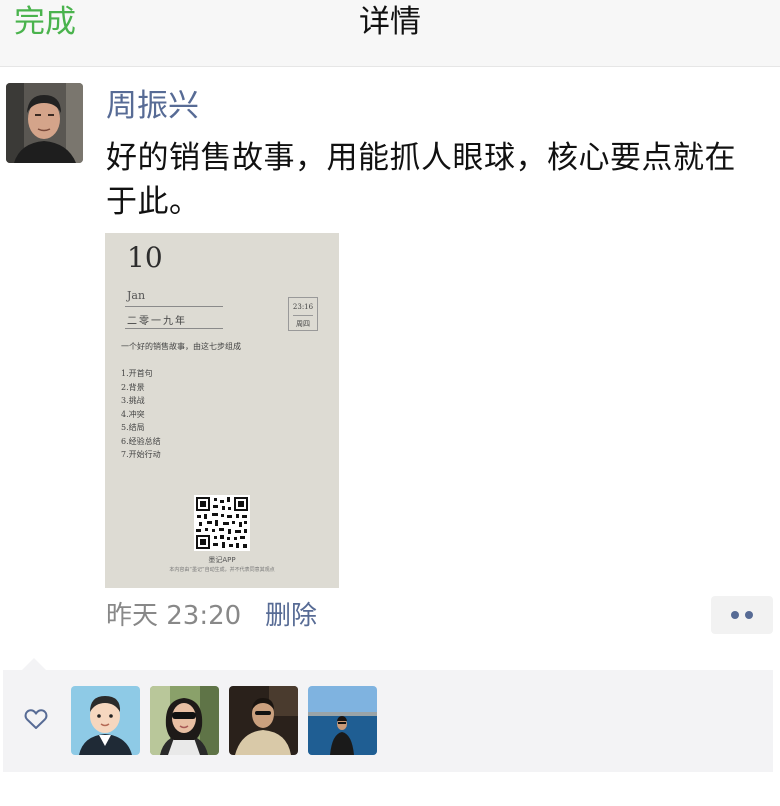  Describe the element at coordinates (141, 454) in the screenshot. I see `image-step: 7.开始行动` at that location.